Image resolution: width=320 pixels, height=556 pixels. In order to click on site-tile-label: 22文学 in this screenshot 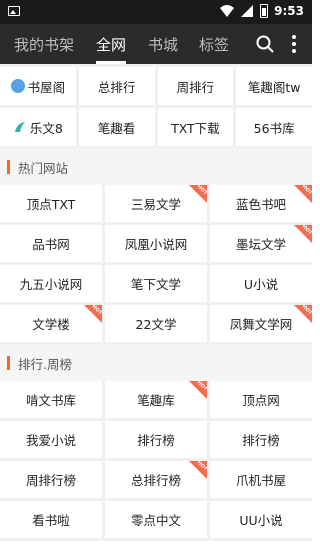, I will do `click(156, 324)`.